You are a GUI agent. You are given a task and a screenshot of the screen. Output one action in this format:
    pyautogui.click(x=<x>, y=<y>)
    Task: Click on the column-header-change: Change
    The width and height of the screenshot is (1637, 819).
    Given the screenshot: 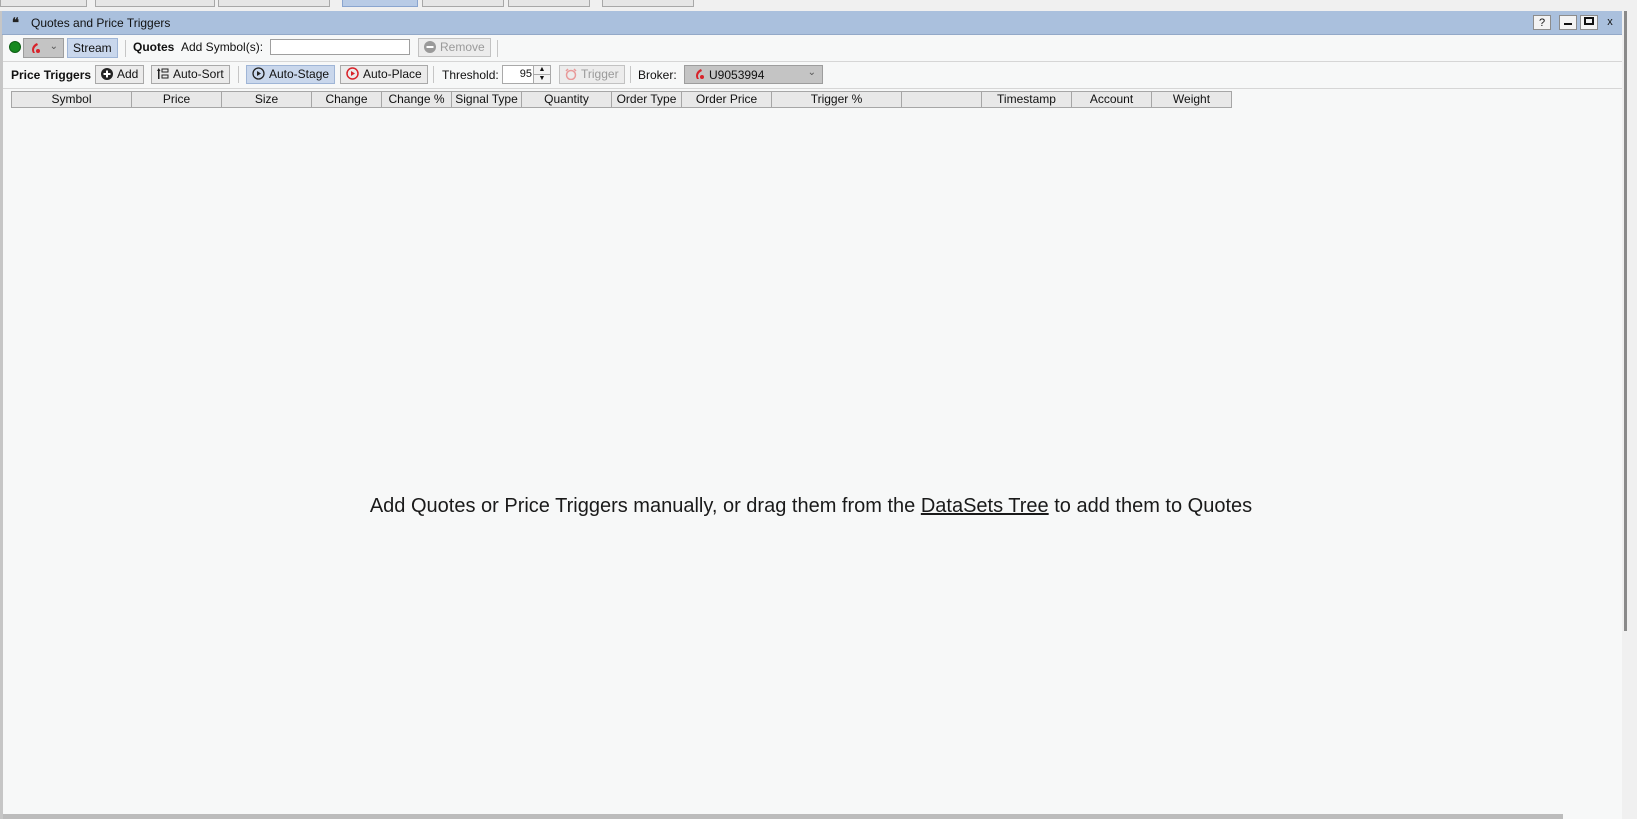 What is the action you would take?
    pyautogui.click(x=346, y=99)
    